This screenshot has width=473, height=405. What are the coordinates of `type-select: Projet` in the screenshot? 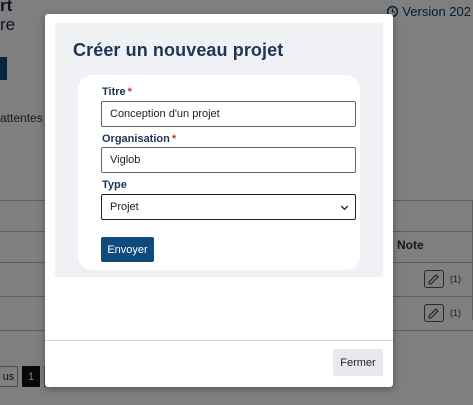 It's located at (228, 207).